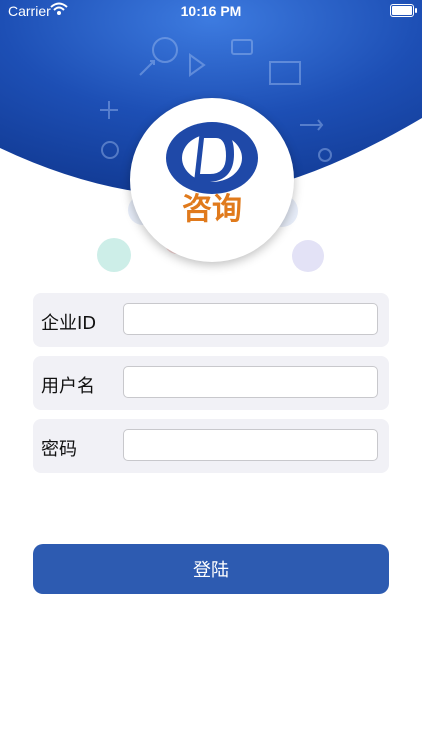  I want to click on battery-icon, so click(403, 10).